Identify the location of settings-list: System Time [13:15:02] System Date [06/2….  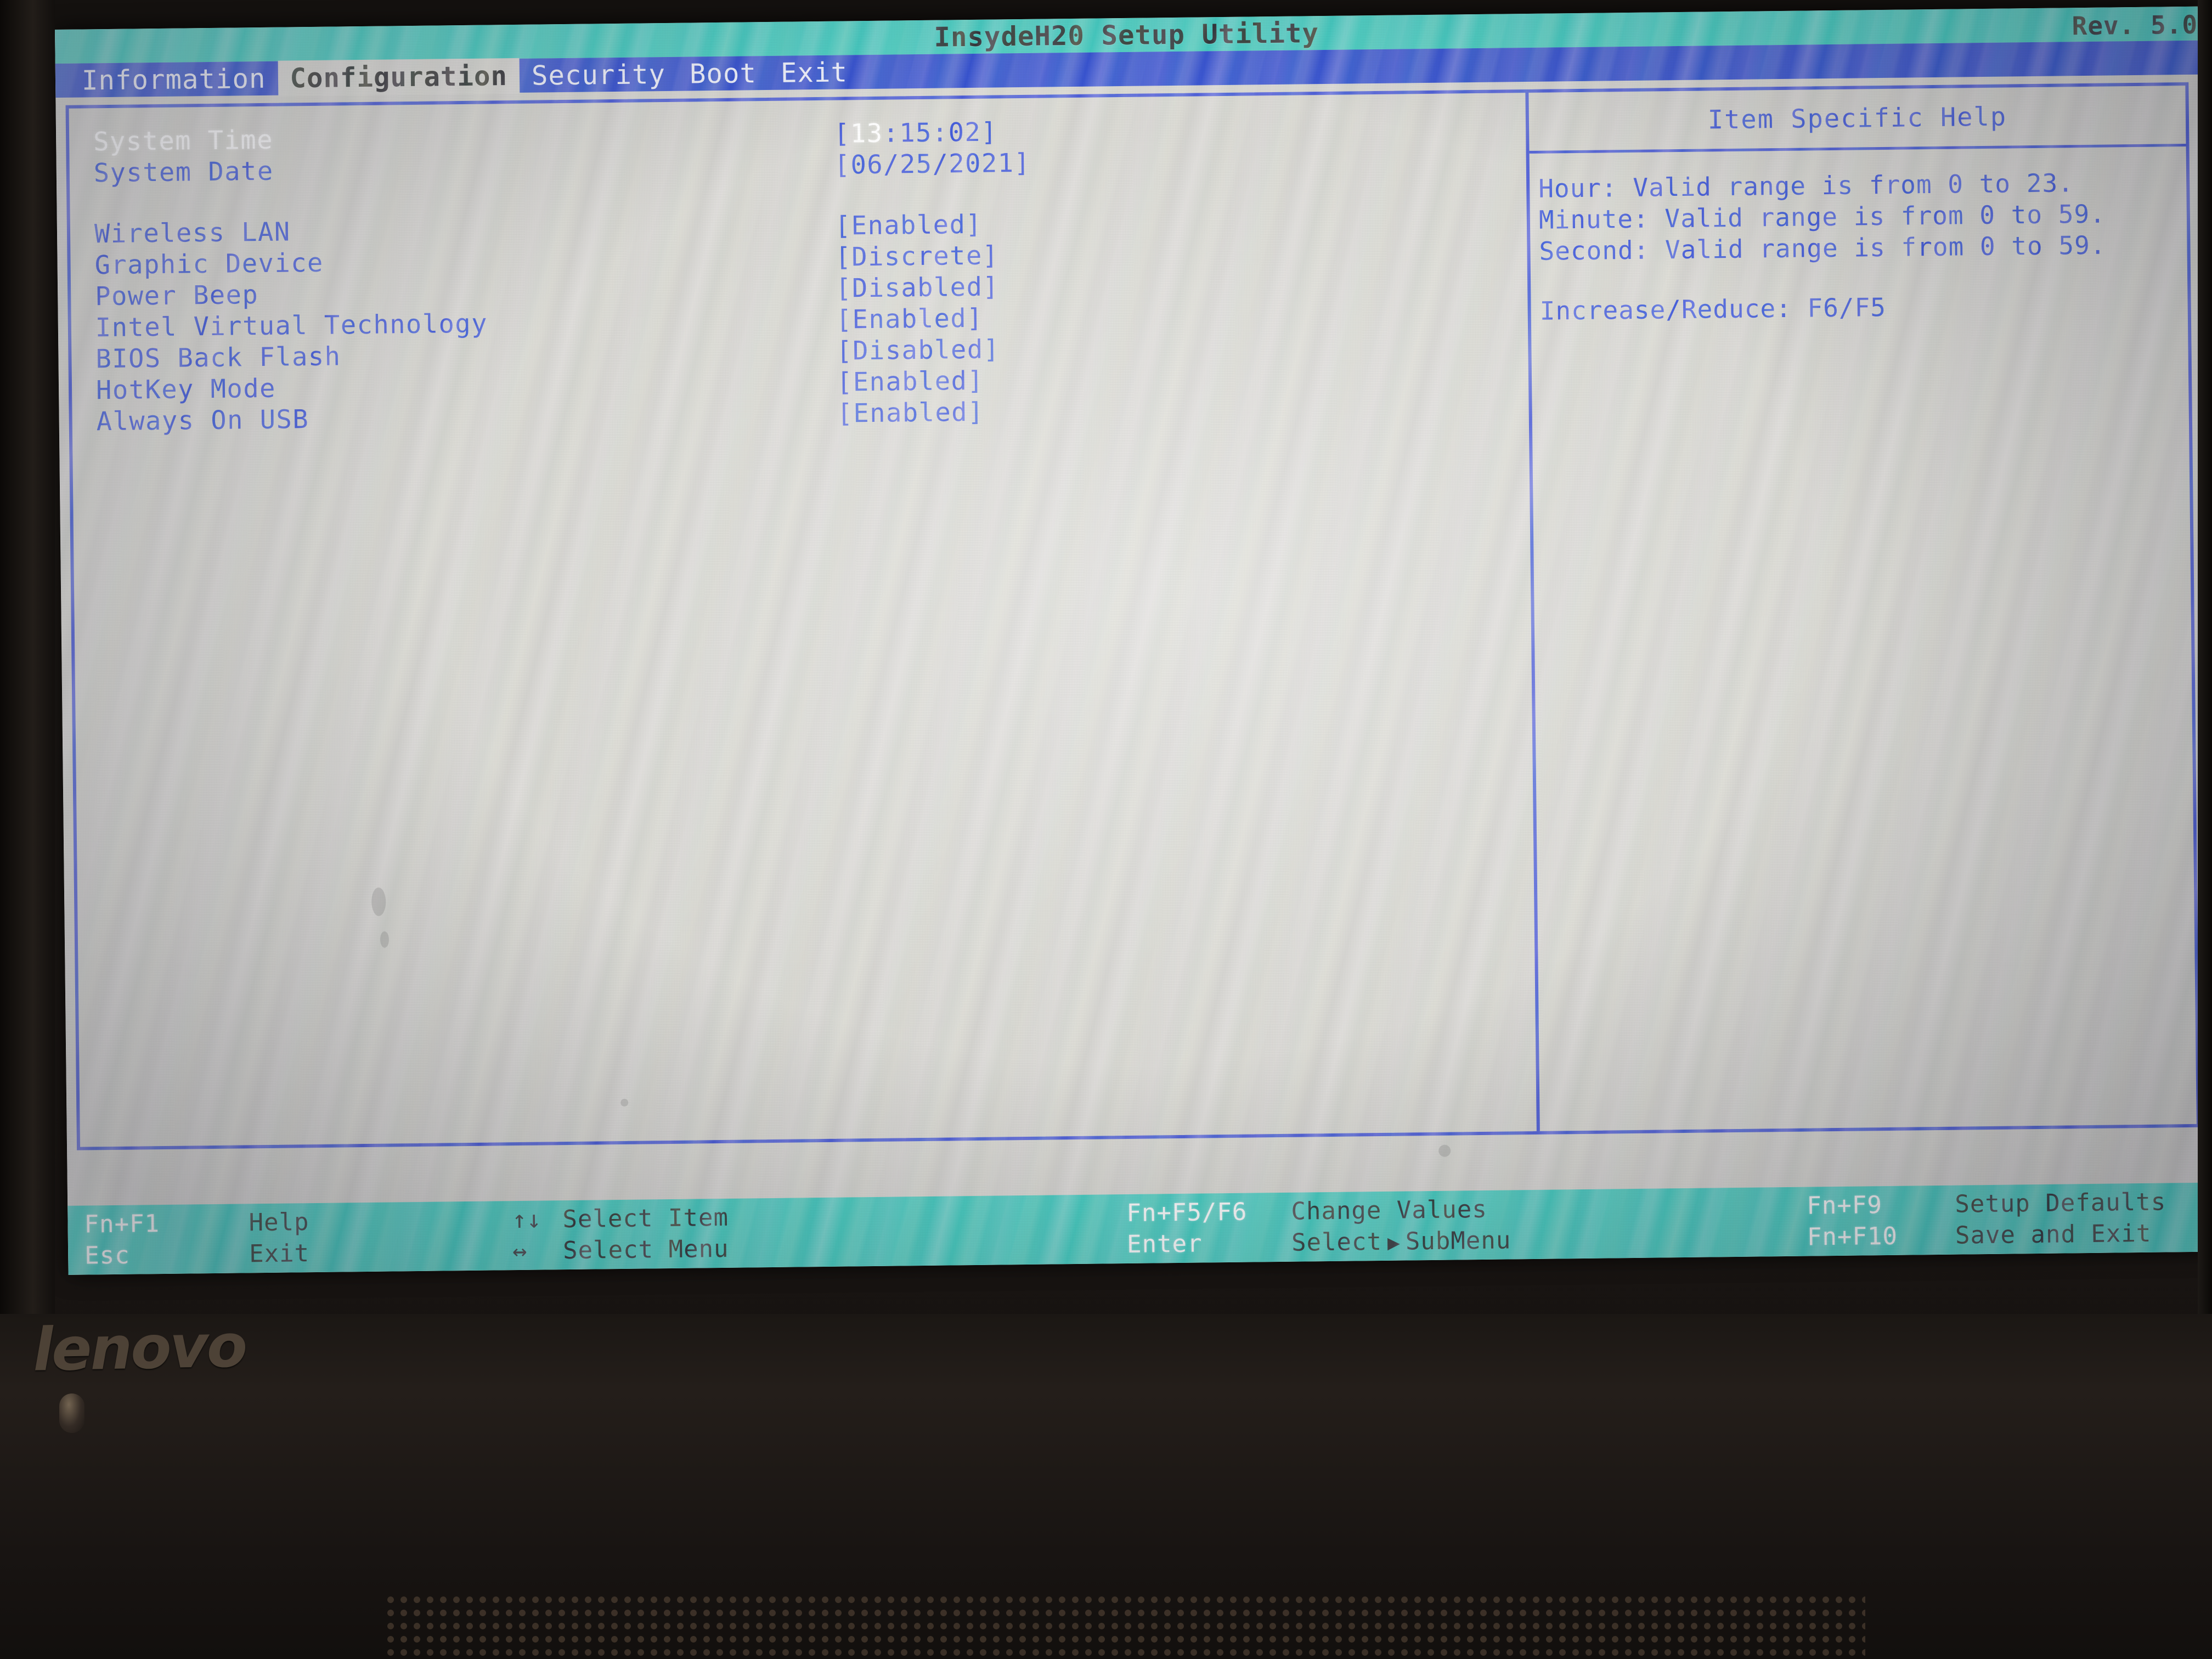
(811, 274).